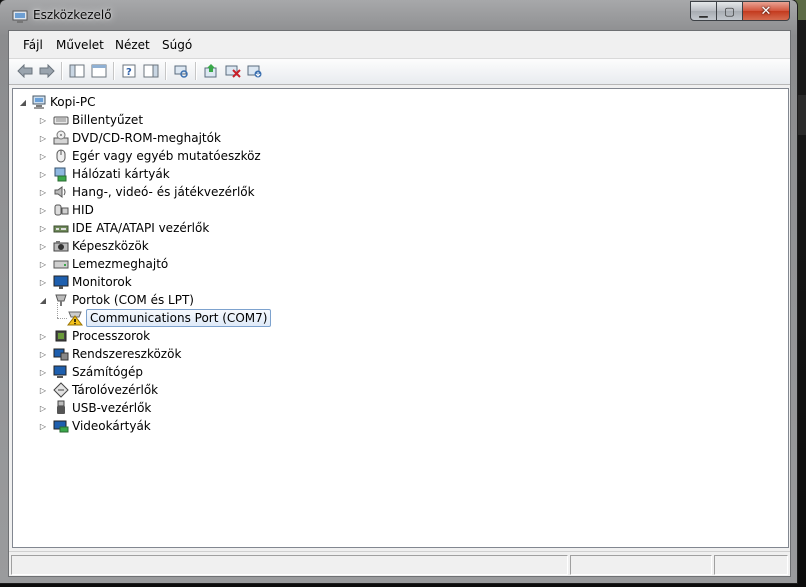 Image resolution: width=806 pixels, height=587 pixels. I want to click on show-hide-console-tree-icon, so click(77, 71).